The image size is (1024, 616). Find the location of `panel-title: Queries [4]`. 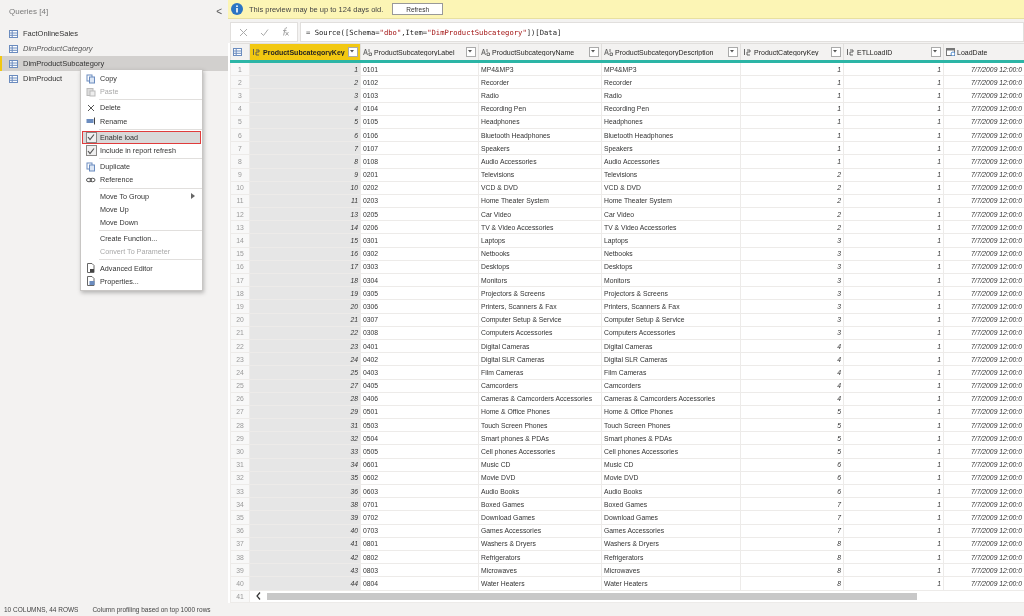

panel-title: Queries [4] is located at coordinates (29, 11).